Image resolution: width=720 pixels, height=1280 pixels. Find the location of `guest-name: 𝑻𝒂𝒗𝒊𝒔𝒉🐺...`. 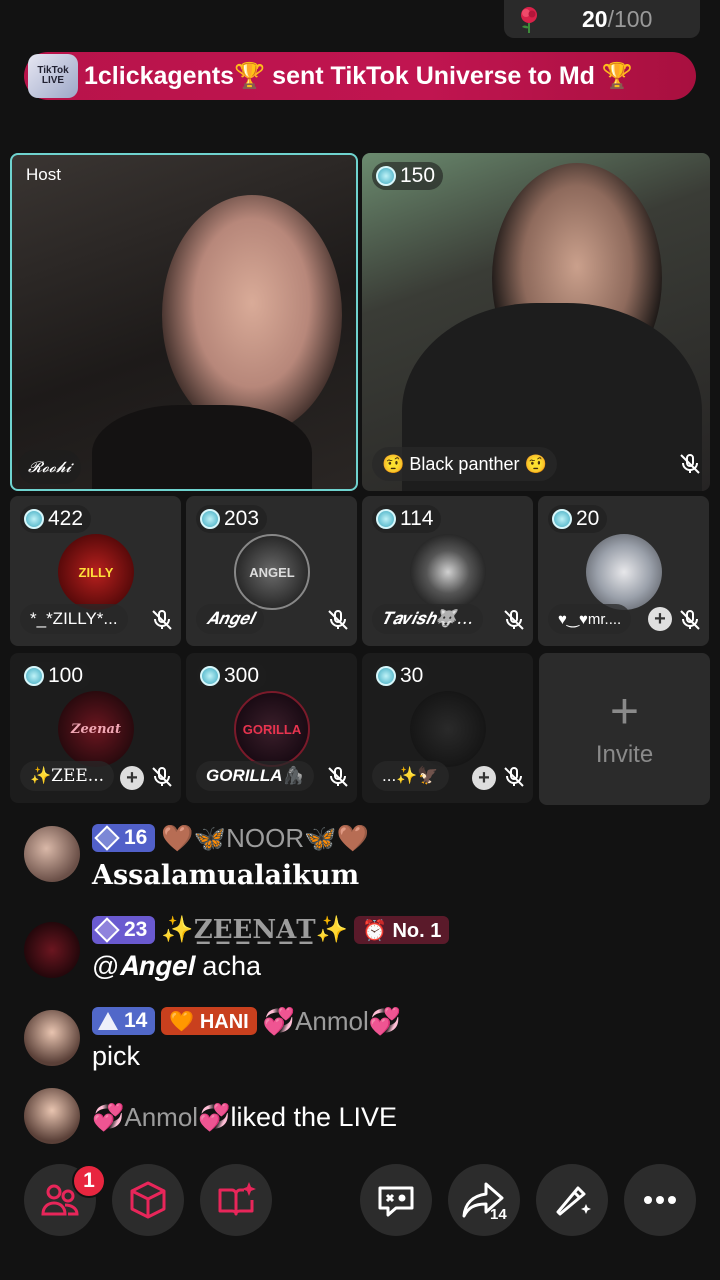

guest-name: 𝑻𝒂𝒗𝒊𝒔𝒉🐺... is located at coordinates (427, 619).